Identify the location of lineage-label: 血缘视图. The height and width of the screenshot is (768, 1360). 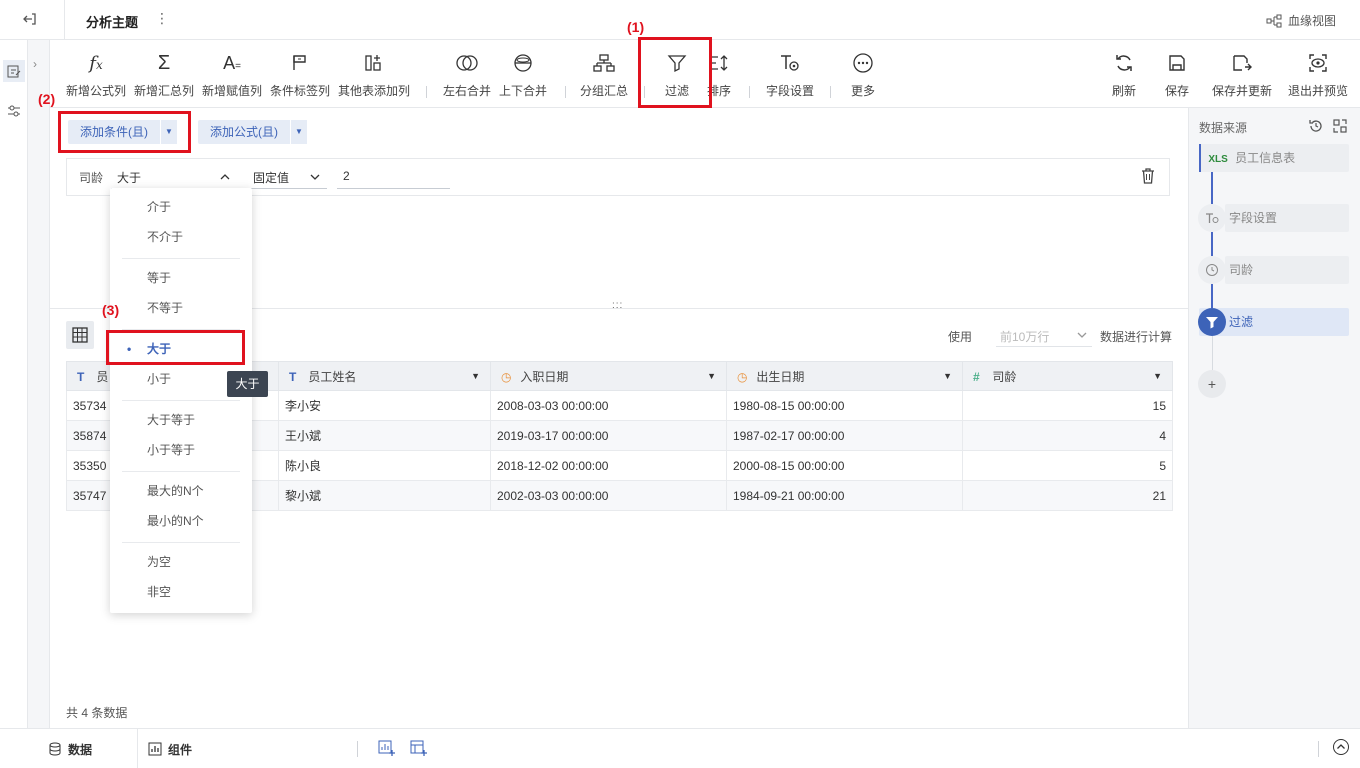
(1311, 21).